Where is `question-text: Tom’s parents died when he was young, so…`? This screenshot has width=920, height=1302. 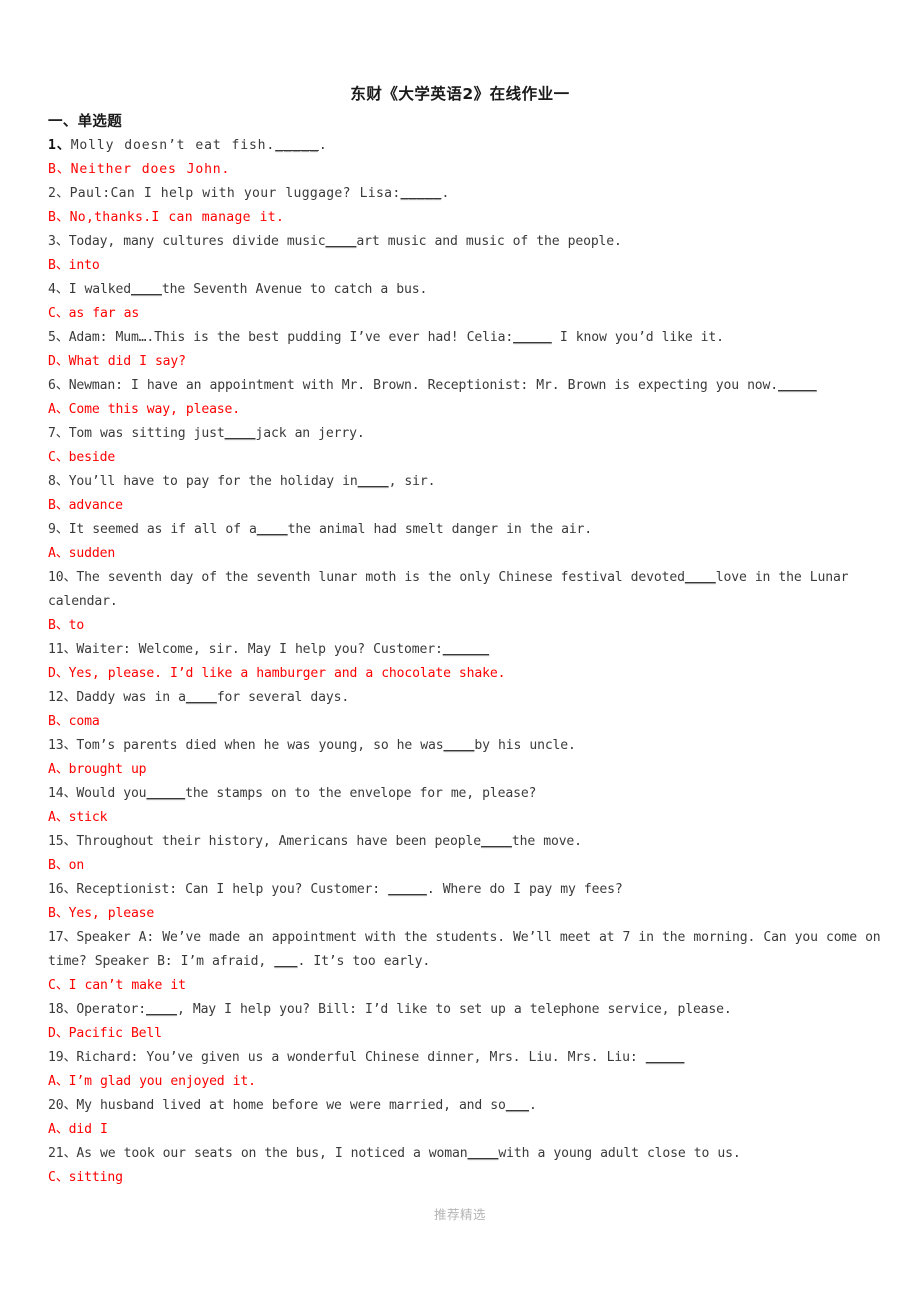 question-text: Tom’s parents died when he was young, so… is located at coordinates (260, 745).